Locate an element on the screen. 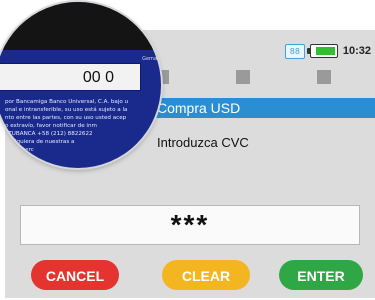 The height and width of the screenshot is (300, 375). clear-button: CLEAR is located at coordinates (206, 275).